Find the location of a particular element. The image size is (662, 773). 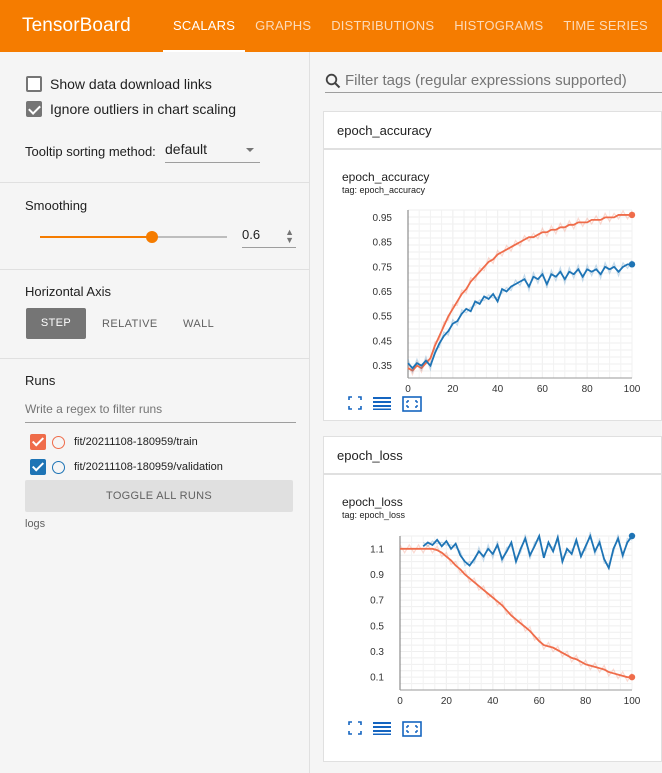

axis-wall-button: WALL is located at coordinates (198, 324).